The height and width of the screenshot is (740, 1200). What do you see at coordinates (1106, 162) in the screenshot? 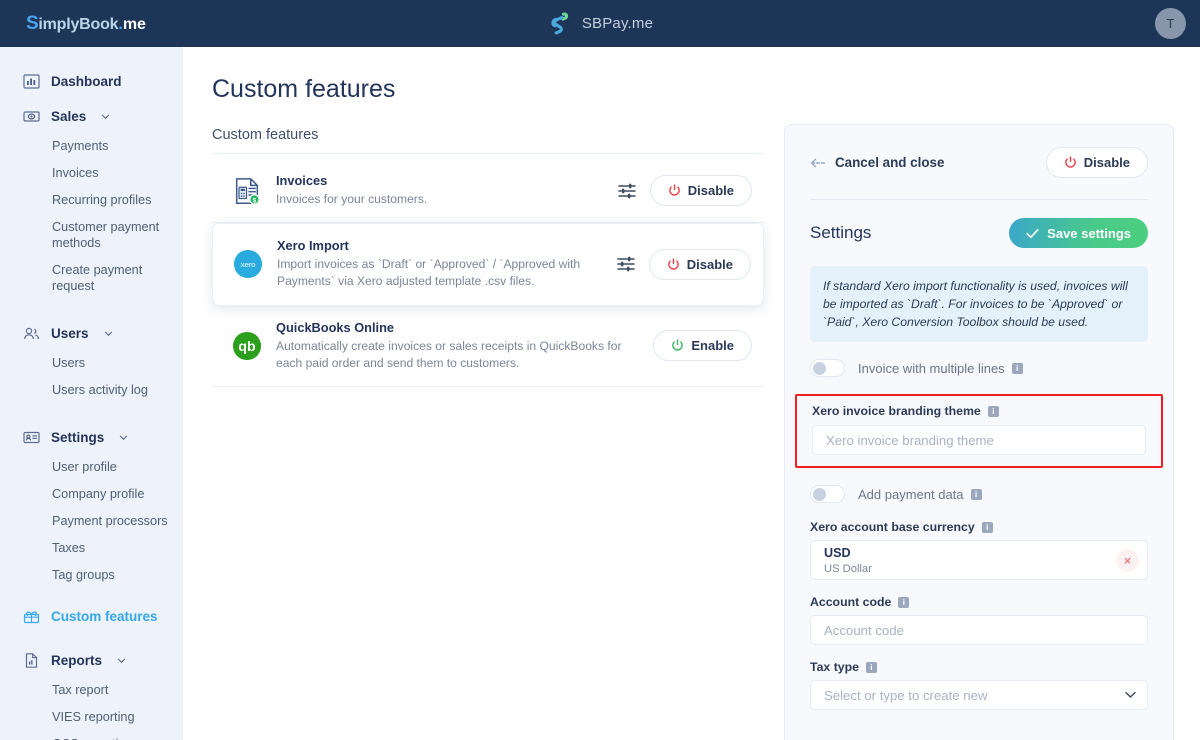
I see `panel-disable-label: Disable` at bounding box center [1106, 162].